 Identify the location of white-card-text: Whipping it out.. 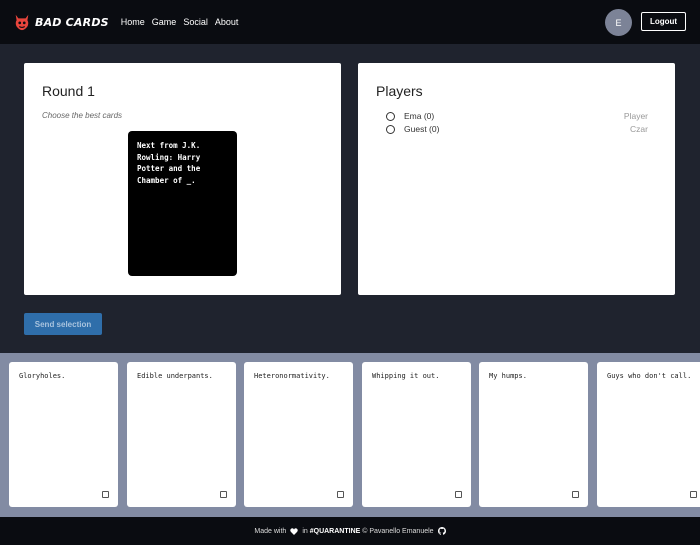
(406, 376).